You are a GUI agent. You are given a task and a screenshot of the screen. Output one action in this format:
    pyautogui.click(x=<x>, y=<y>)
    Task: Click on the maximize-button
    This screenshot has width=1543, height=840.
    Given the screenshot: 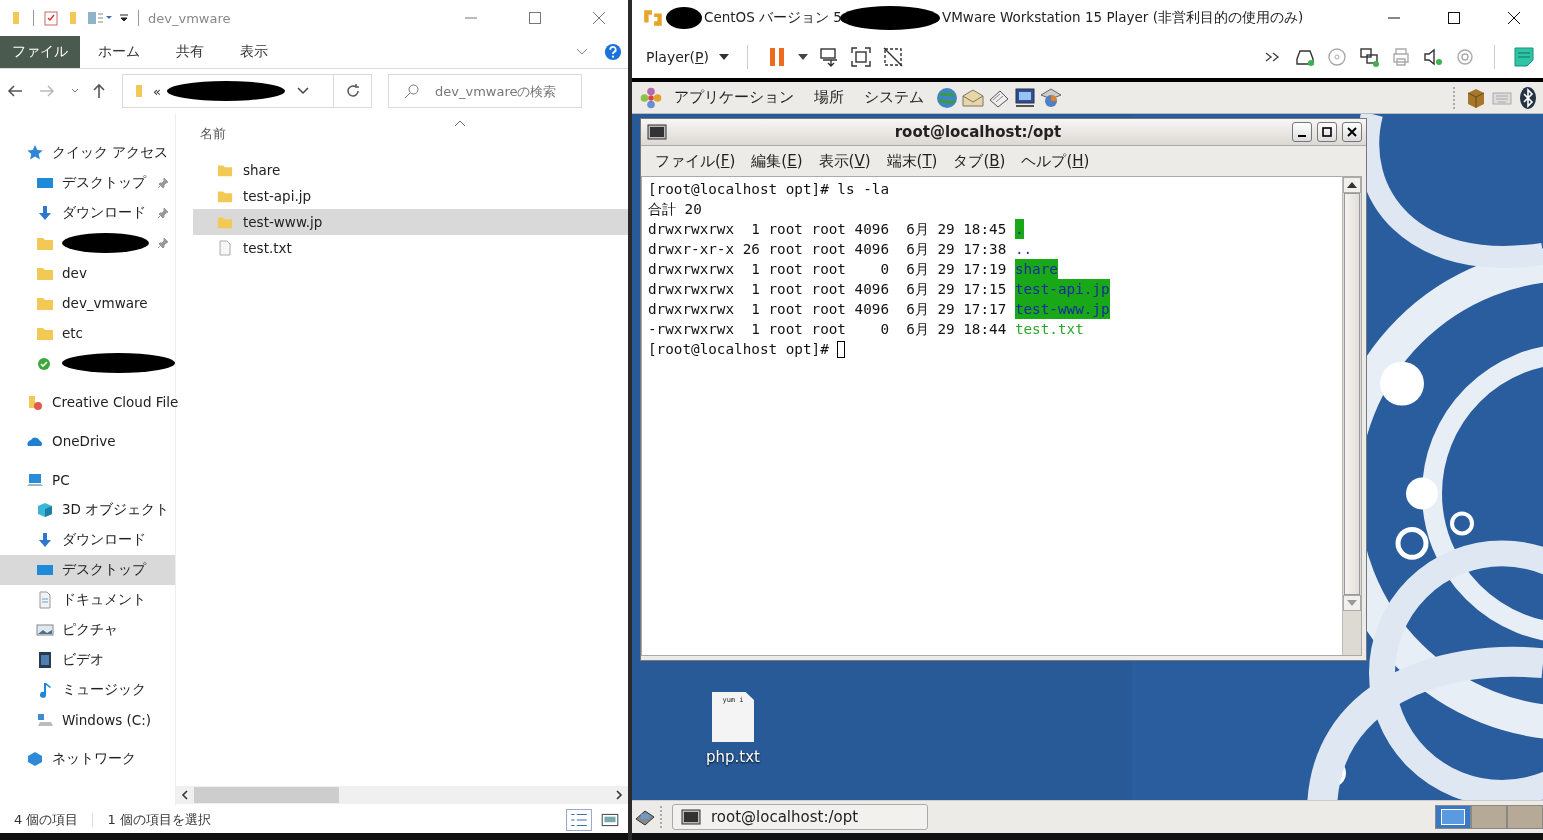 What is the action you would take?
    pyautogui.click(x=1327, y=132)
    